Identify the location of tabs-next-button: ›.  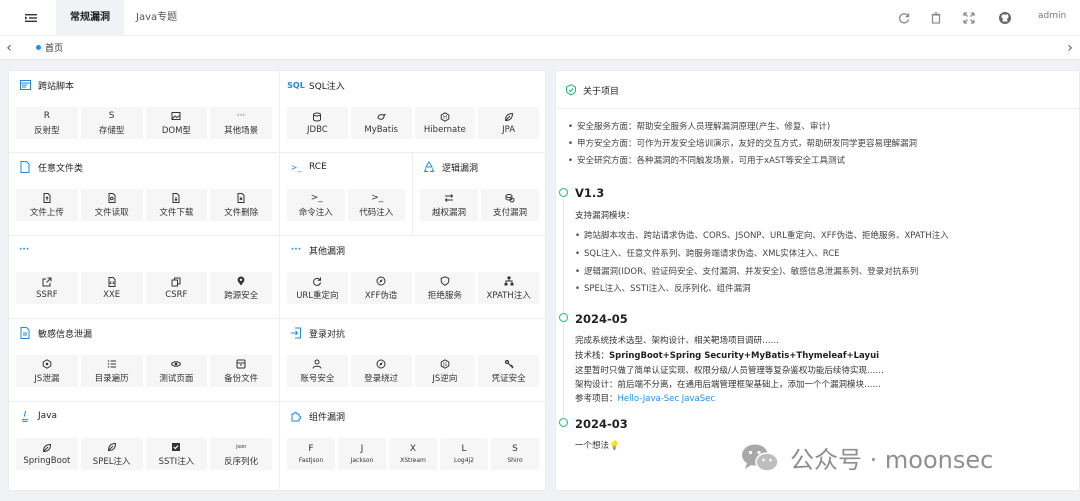
(1070, 48).